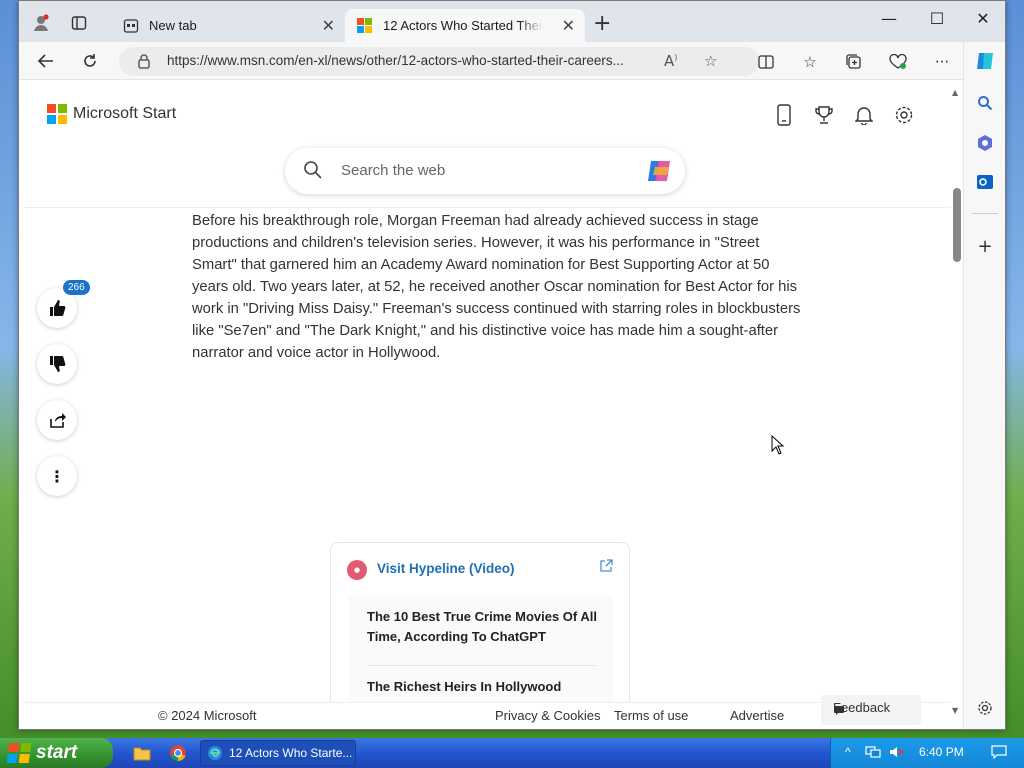 This screenshot has width=1024, height=768. I want to click on windows-flag-icon, so click(19, 753).